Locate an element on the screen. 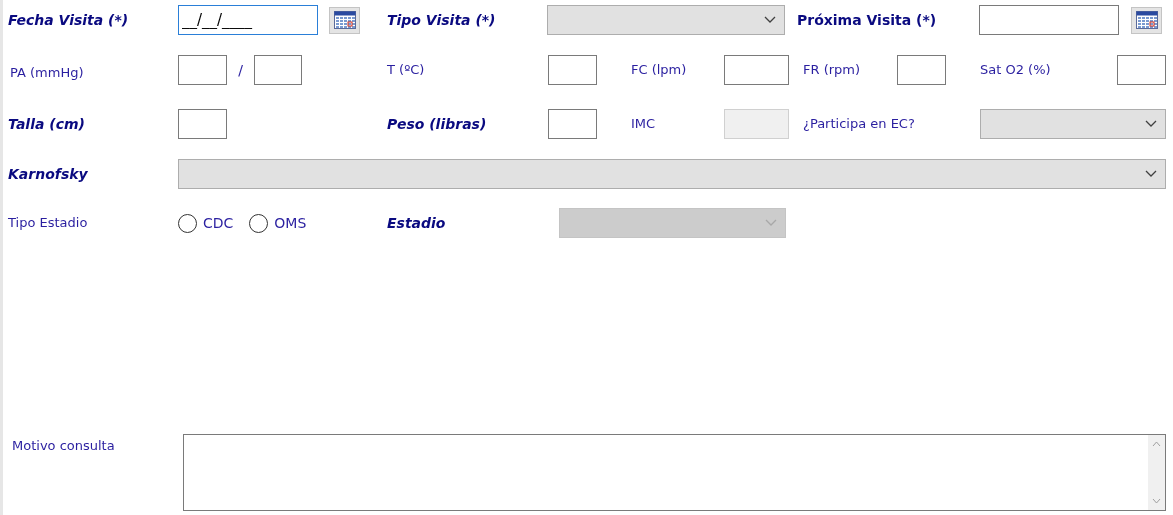 The image size is (1173, 515). field-label: Motivo consulta is located at coordinates (64, 446).